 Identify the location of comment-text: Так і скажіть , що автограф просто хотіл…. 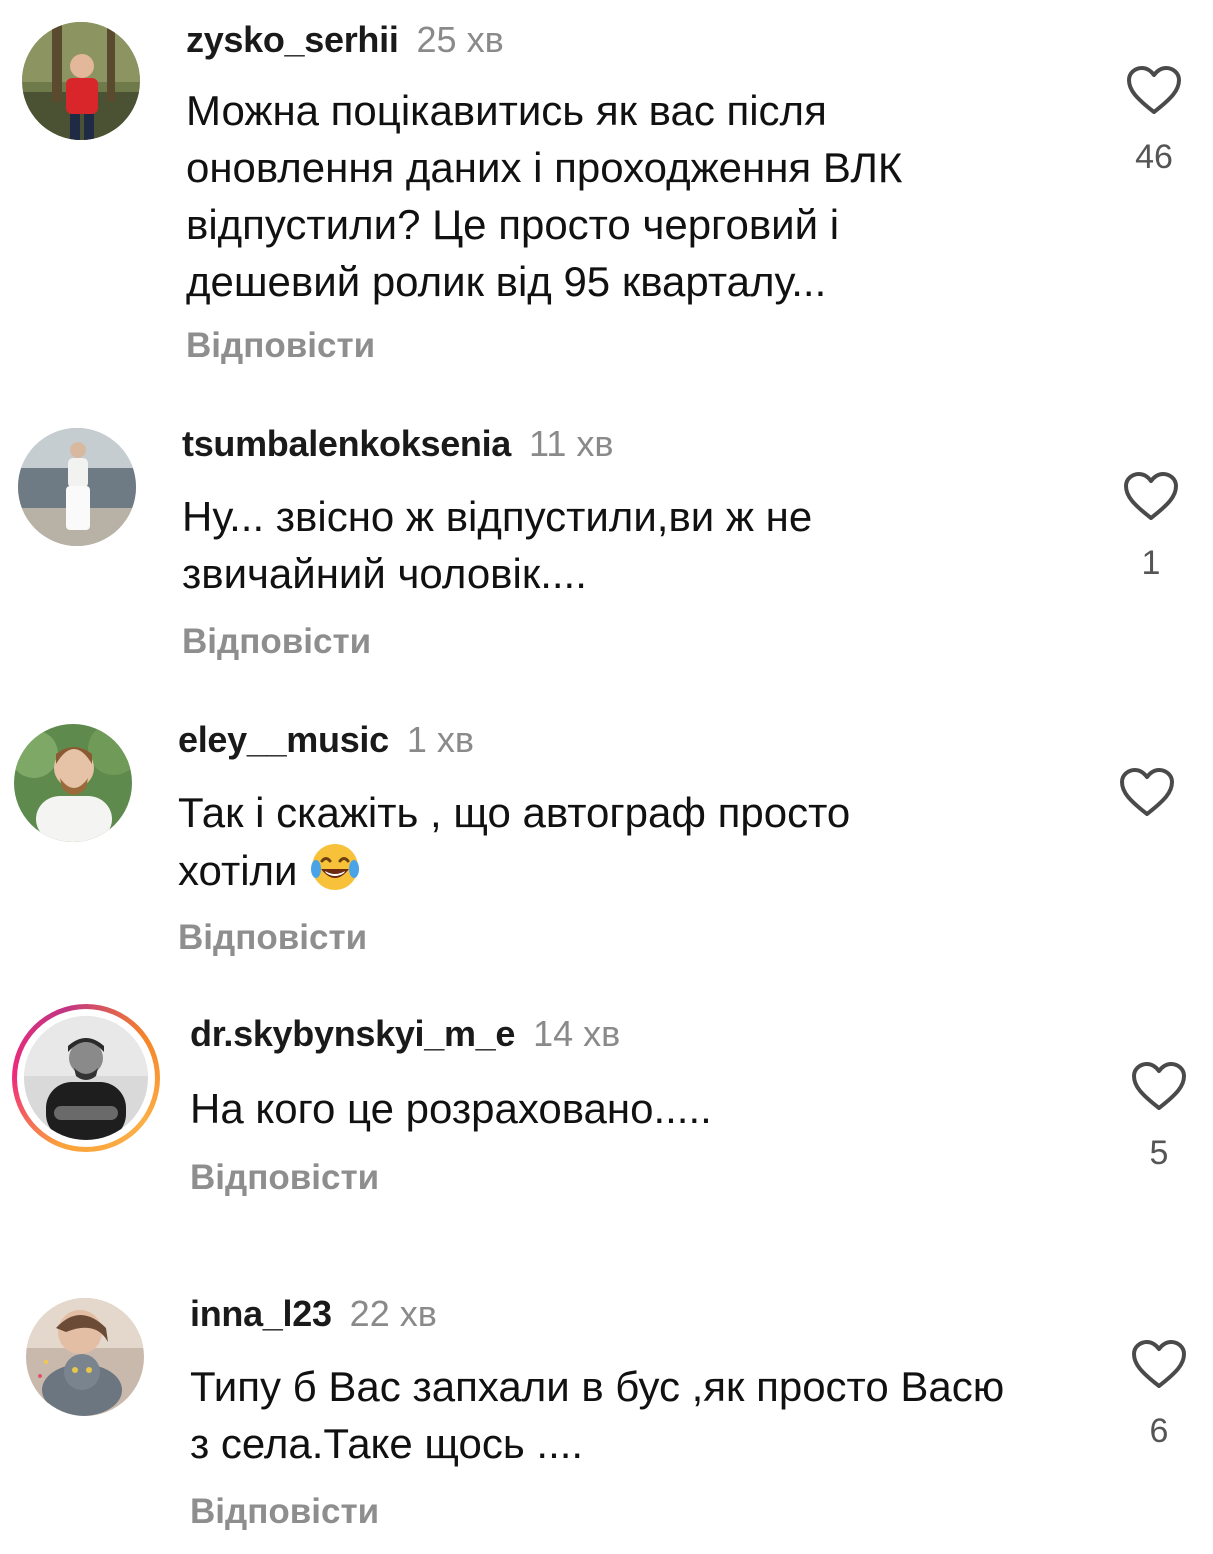
(578, 841).